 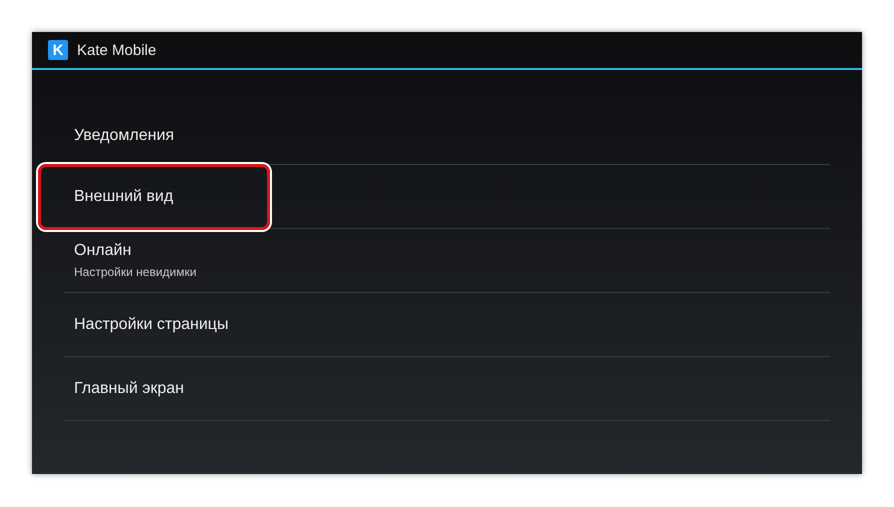 I want to click on settings-item: Уведомления, so click(x=154, y=136).